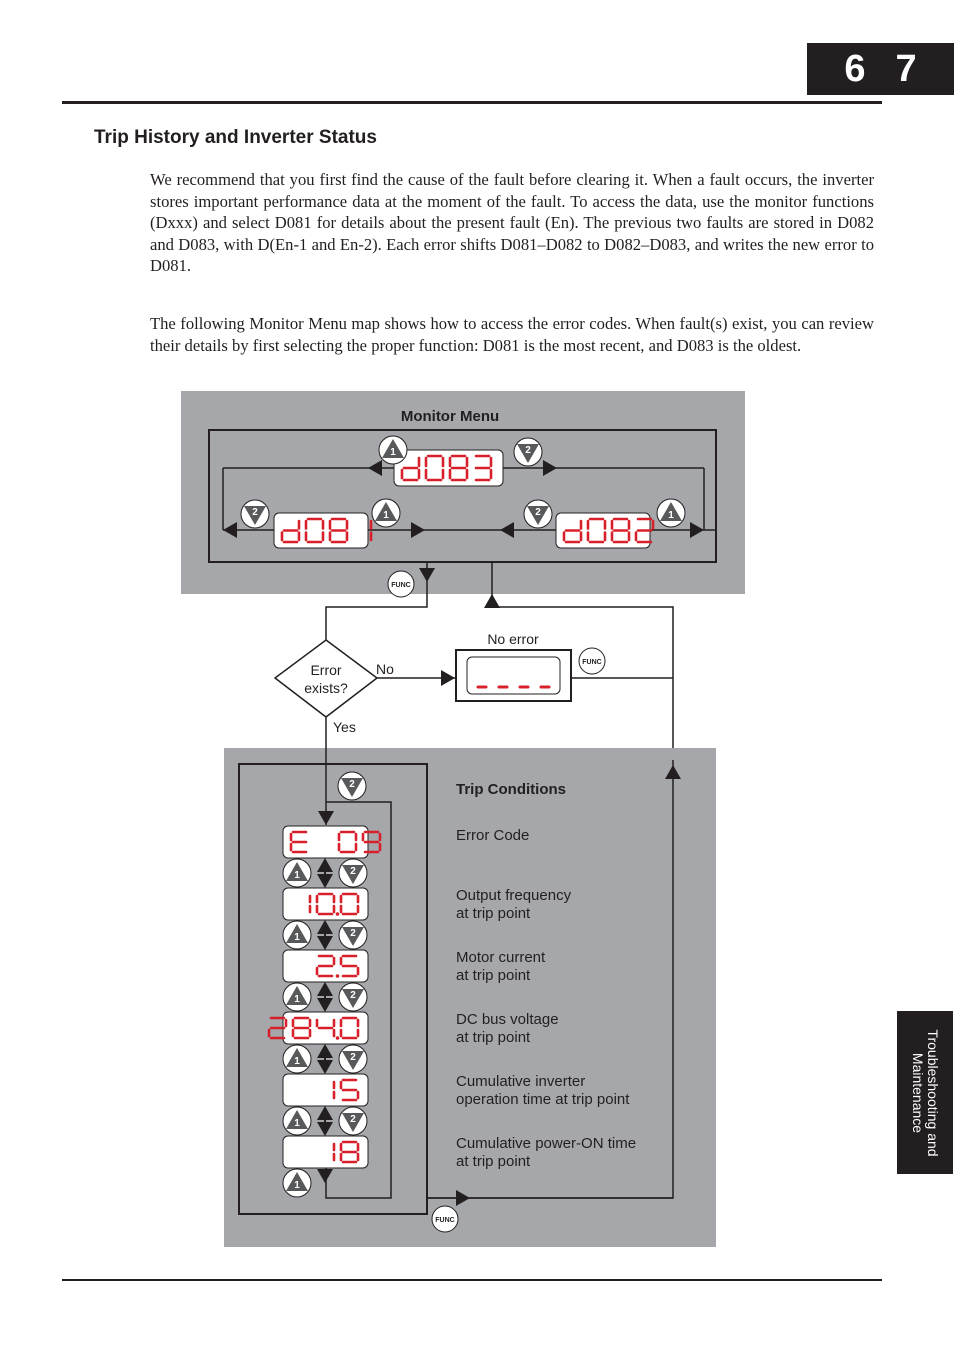  I want to click on display-d082, so click(605, 530).